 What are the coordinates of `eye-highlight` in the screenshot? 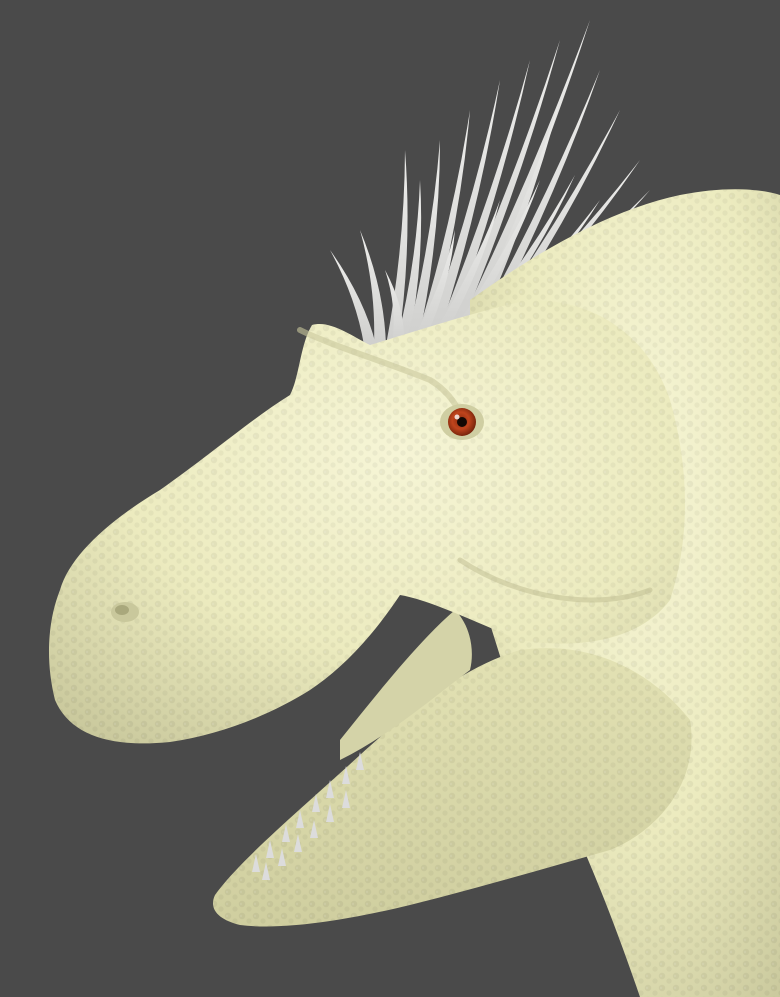 It's located at (457, 417).